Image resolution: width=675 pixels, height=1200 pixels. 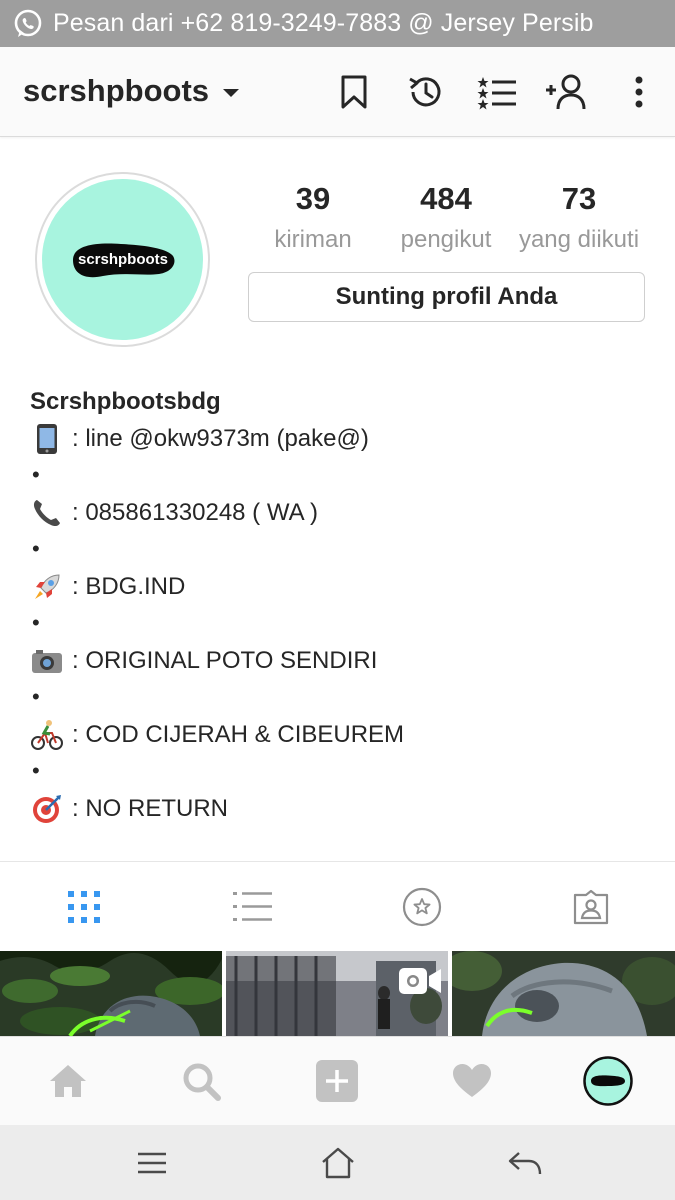 What do you see at coordinates (313, 221) in the screenshot?
I see `posts-count: 39 kiriman` at bounding box center [313, 221].